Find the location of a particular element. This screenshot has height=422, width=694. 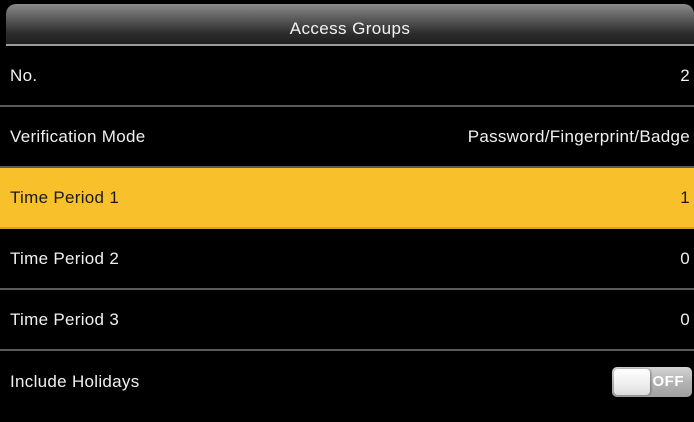

row-include-holidays: Include Holidays OFF is located at coordinates (347, 381).